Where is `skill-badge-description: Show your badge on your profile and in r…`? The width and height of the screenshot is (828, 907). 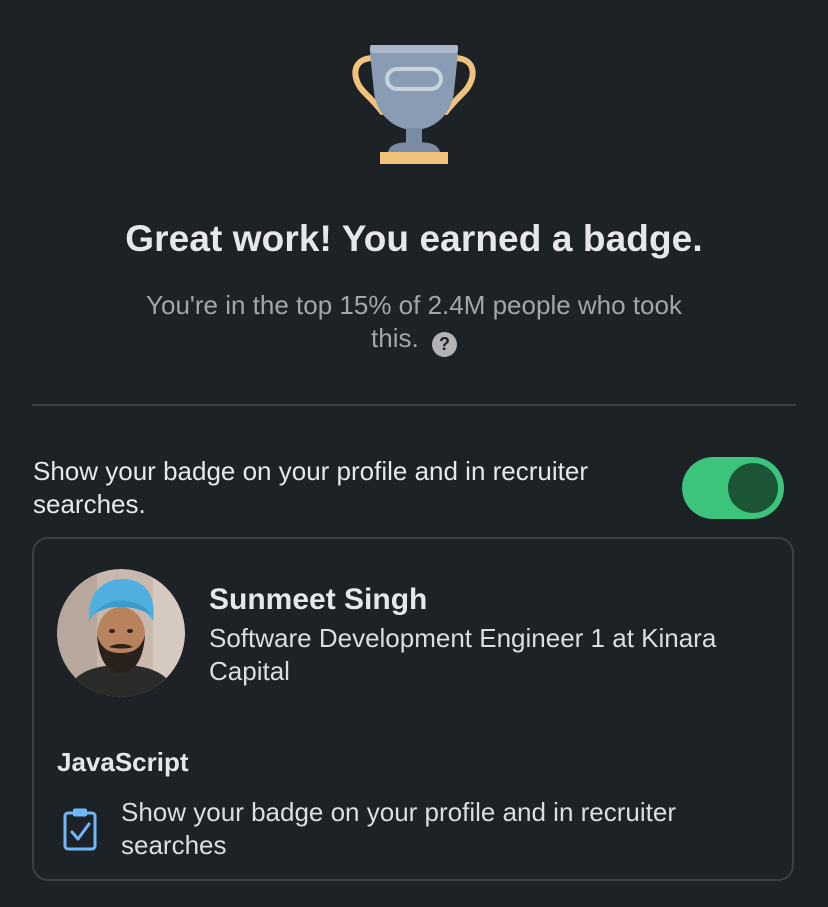
skill-badge-description: Show your badge on your profile and in r… is located at coordinates (398, 828).